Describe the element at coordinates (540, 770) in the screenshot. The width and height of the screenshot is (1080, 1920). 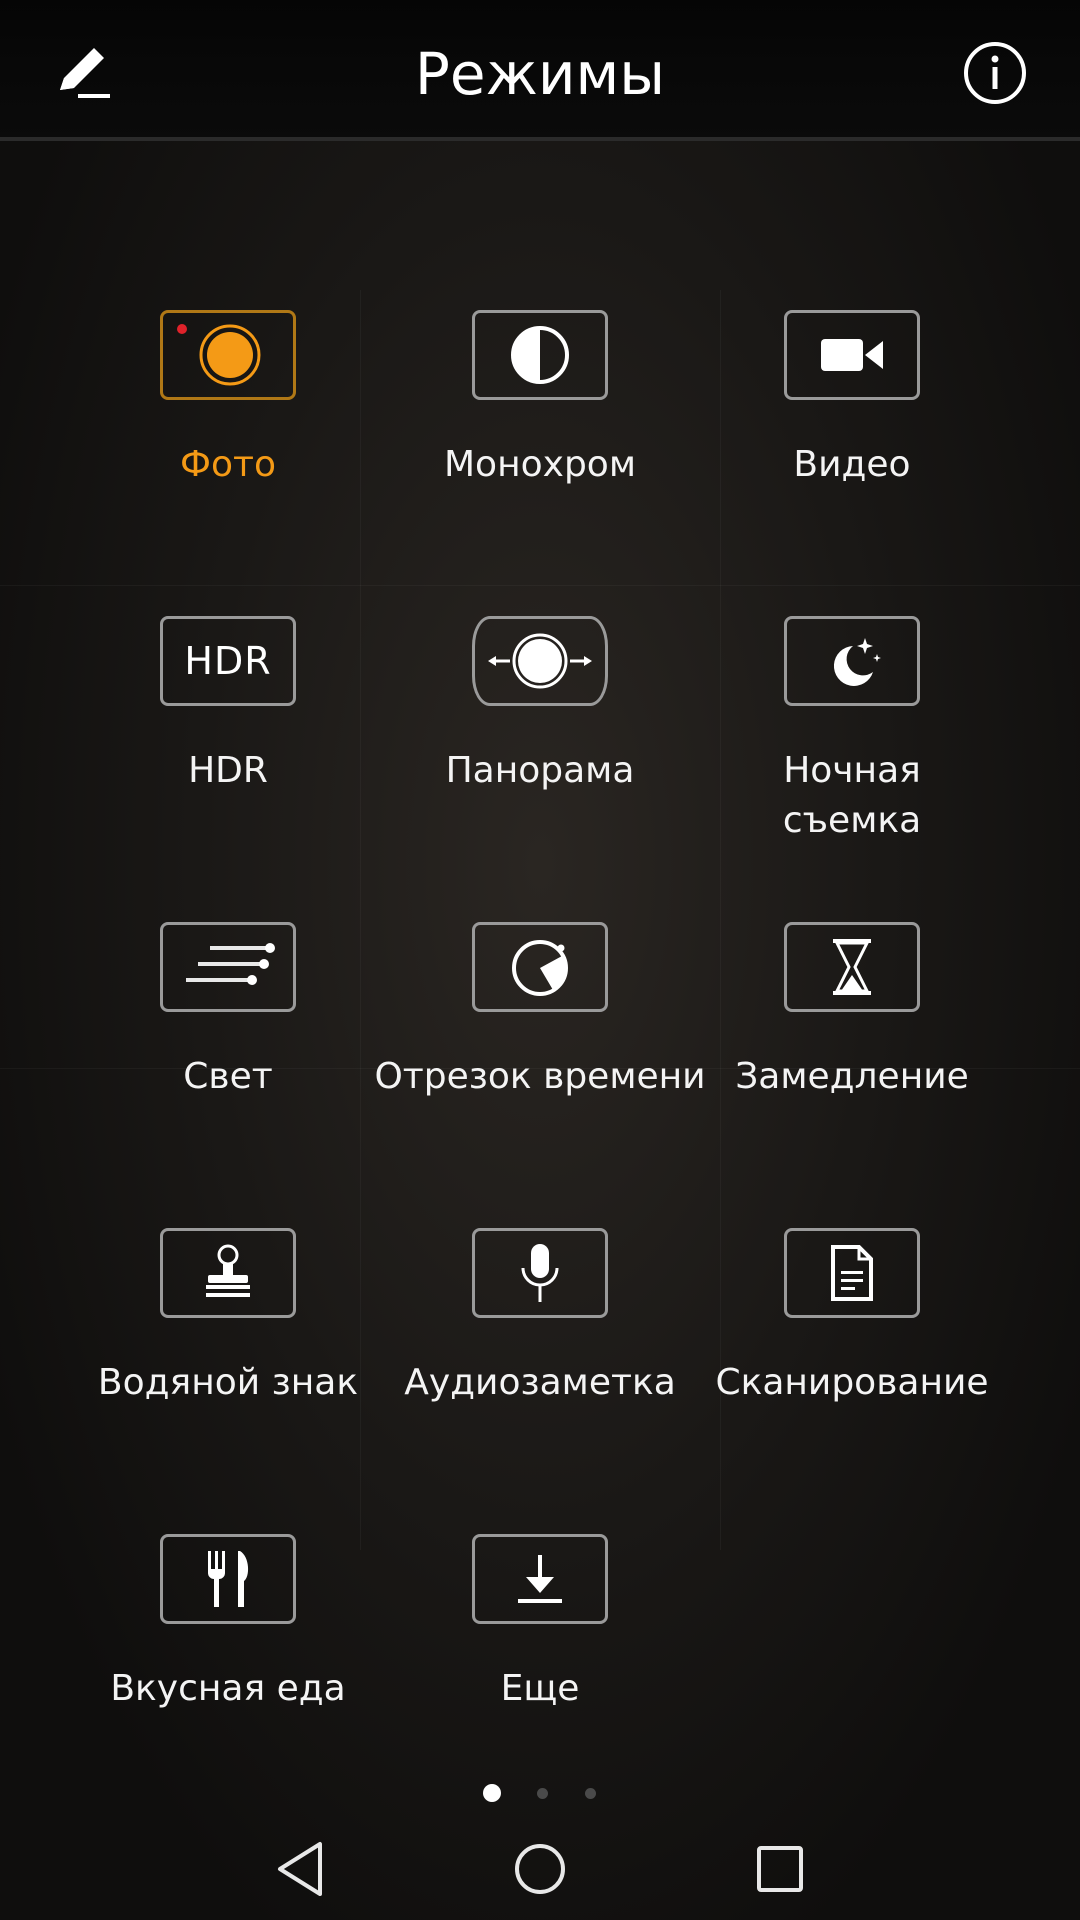
I see `mode-label: Панорама` at that location.